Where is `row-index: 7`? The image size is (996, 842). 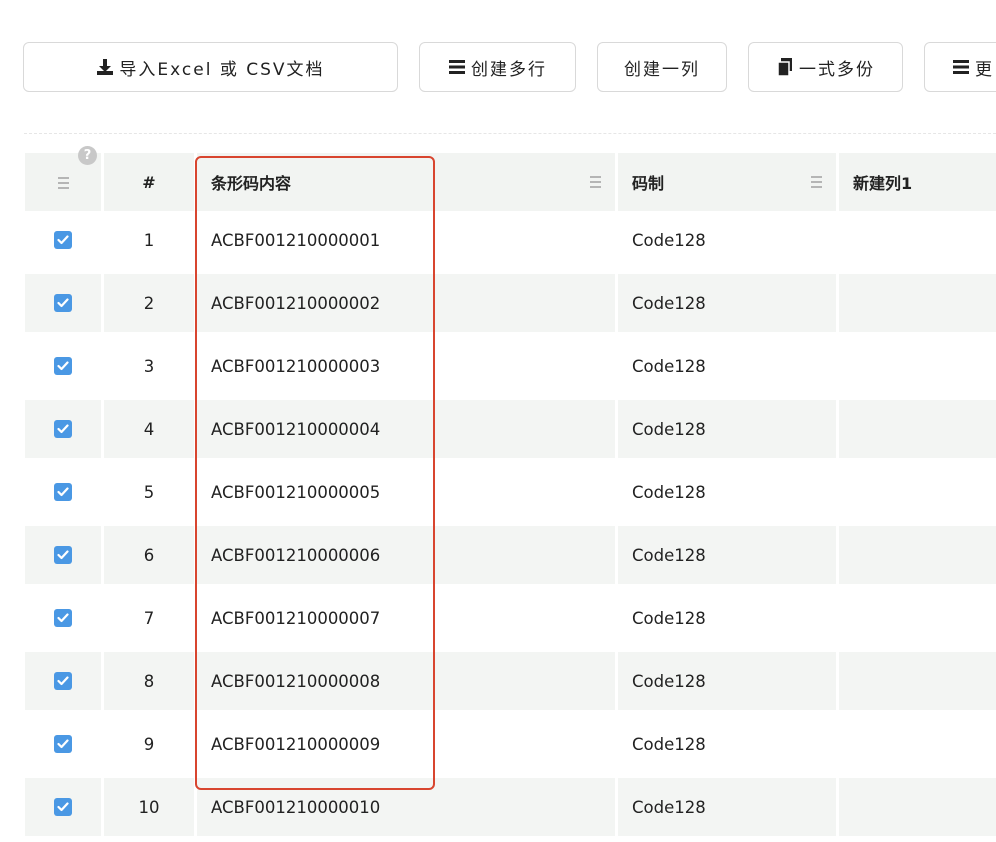 row-index: 7 is located at coordinates (149, 618).